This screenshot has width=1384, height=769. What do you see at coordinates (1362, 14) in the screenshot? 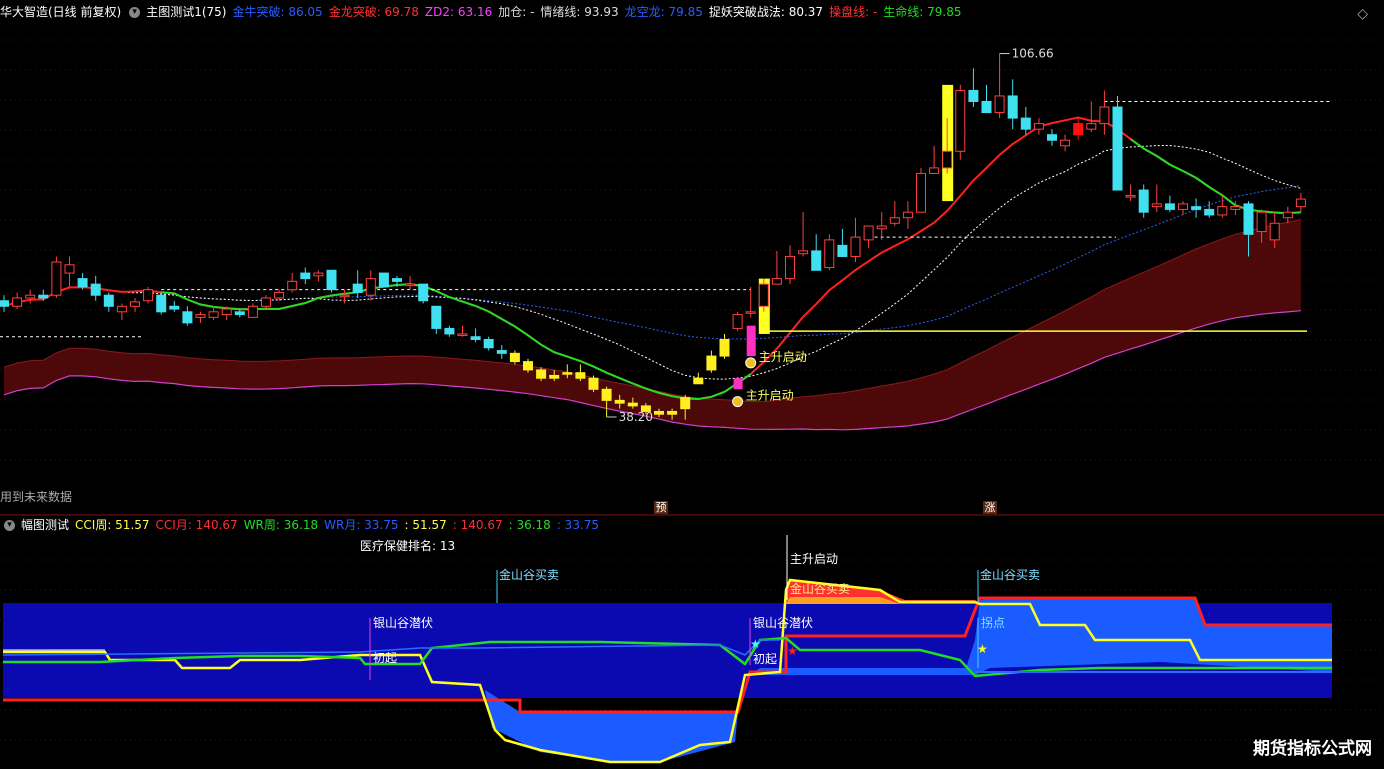
I see `diamond-icon: ◇` at bounding box center [1362, 14].